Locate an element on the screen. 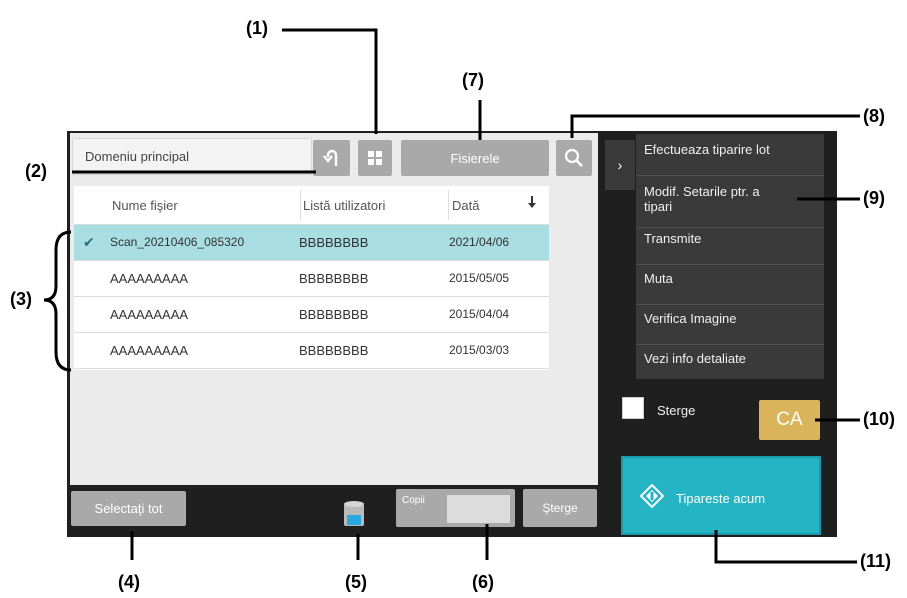 This screenshot has width=907, height=598. callout-4: (4) is located at coordinates (129, 582).